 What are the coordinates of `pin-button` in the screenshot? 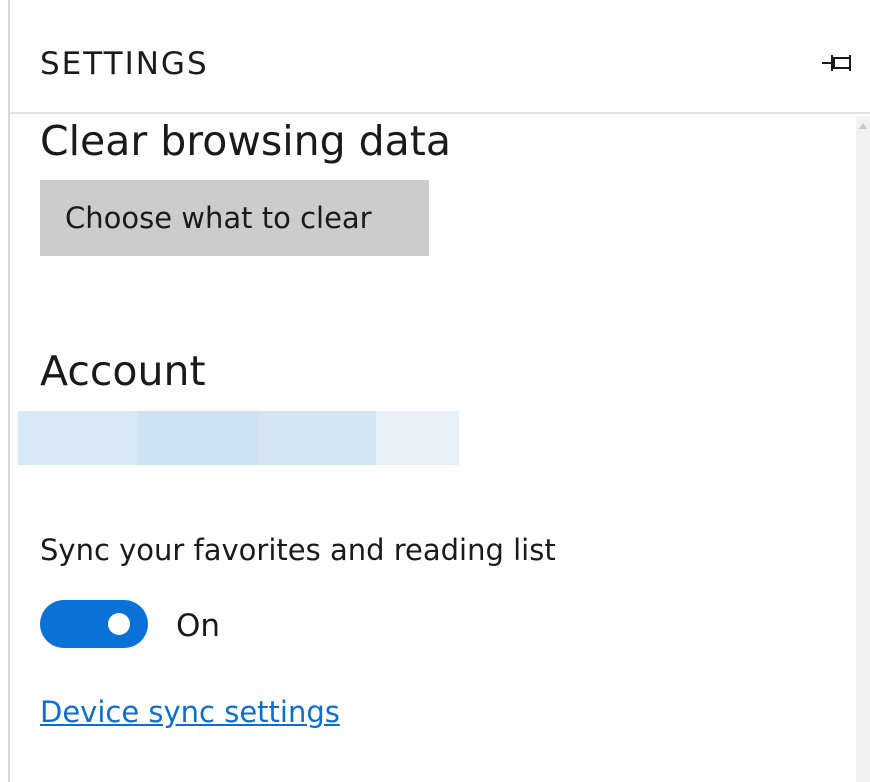 It's located at (838, 63).